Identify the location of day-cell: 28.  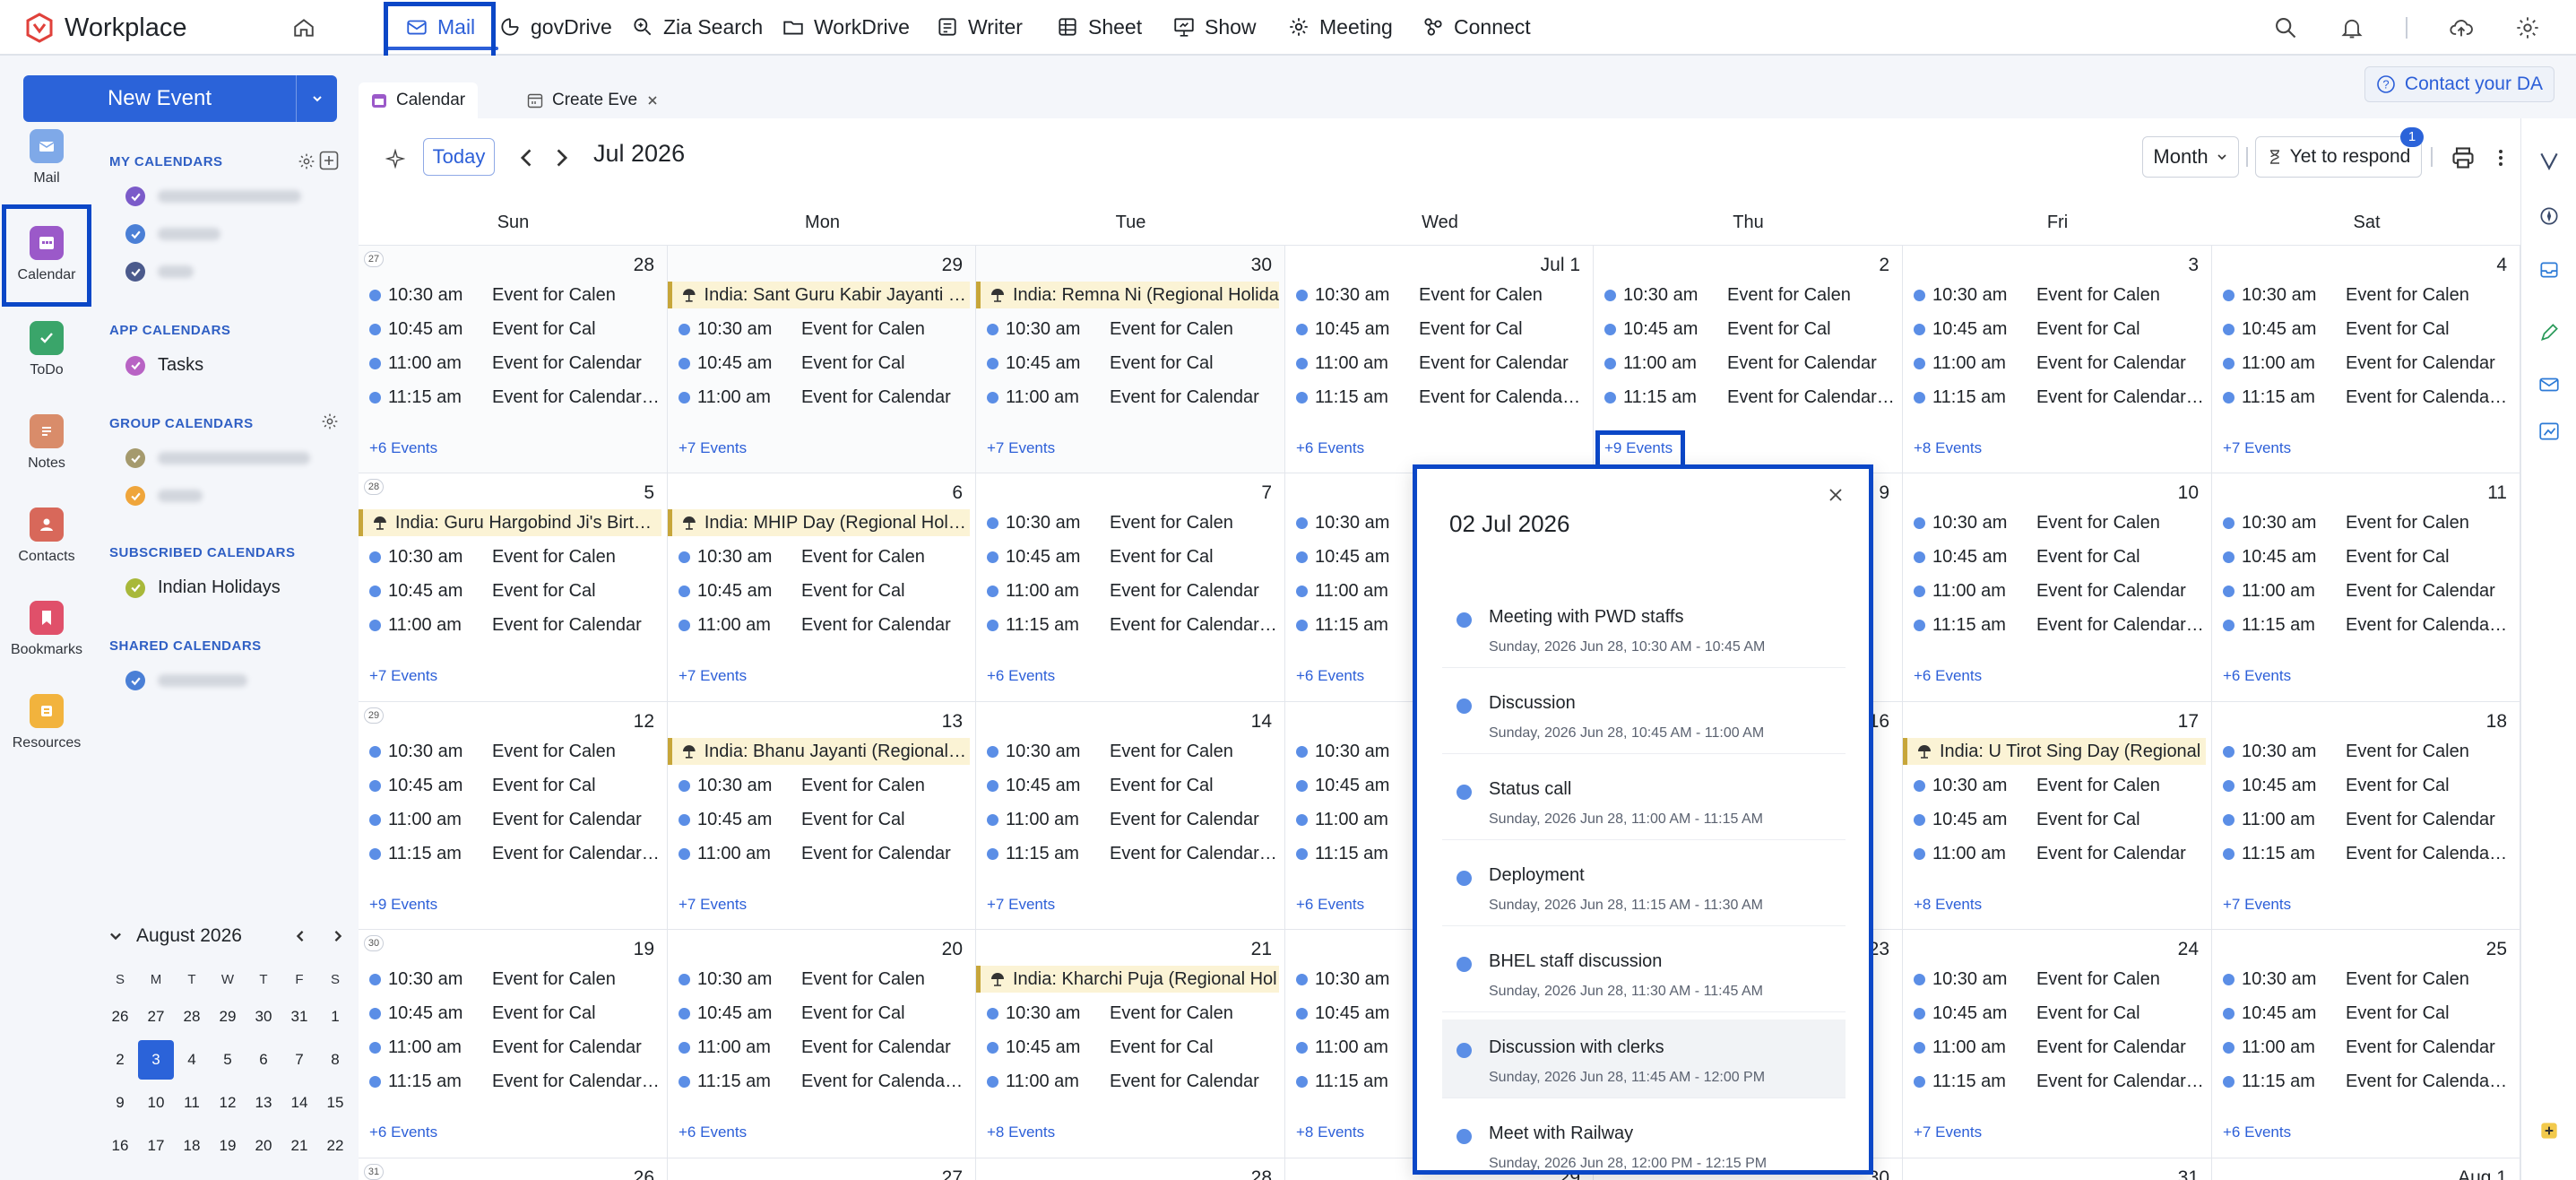
(1130, 1169).